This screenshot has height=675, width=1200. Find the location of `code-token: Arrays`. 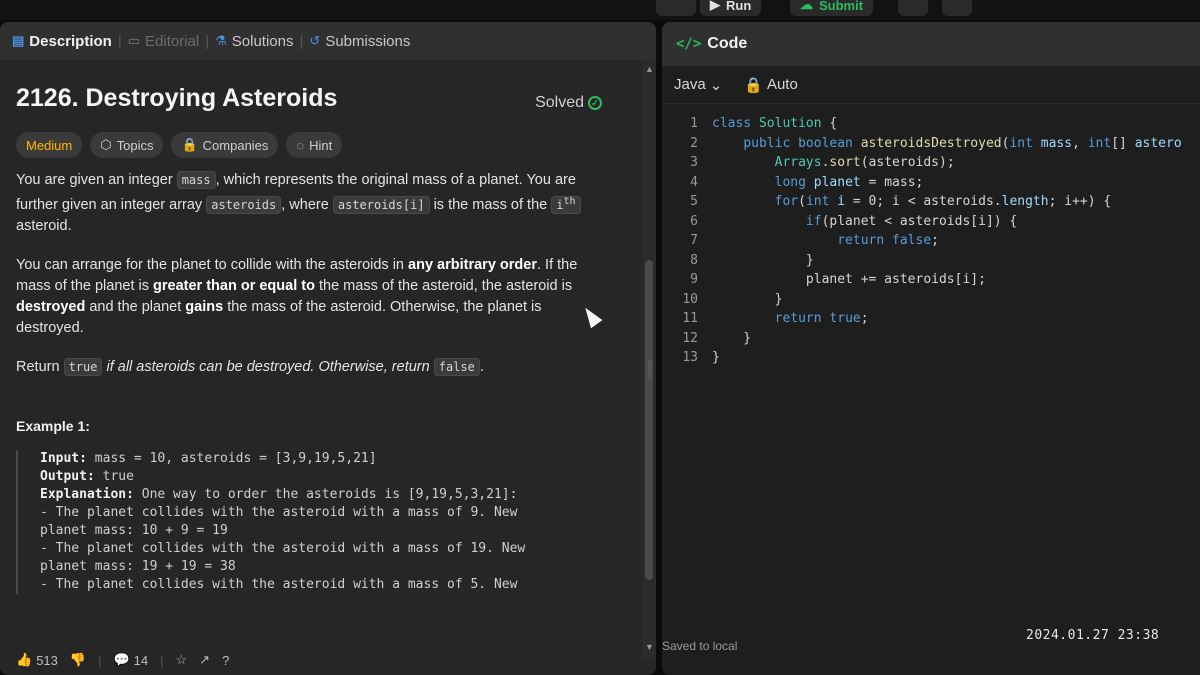

code-token: Arrays is located at coordinates (798, 162).